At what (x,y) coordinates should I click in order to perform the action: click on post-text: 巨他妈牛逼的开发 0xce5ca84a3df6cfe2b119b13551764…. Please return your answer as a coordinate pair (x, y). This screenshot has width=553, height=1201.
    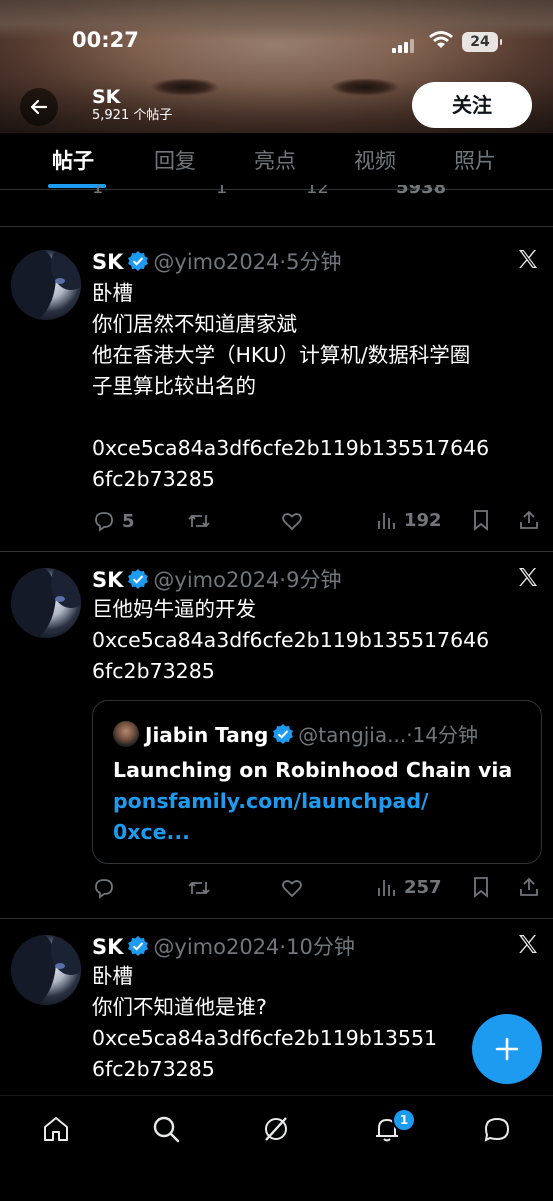
    Looking at the image, I should click on (291, 640).